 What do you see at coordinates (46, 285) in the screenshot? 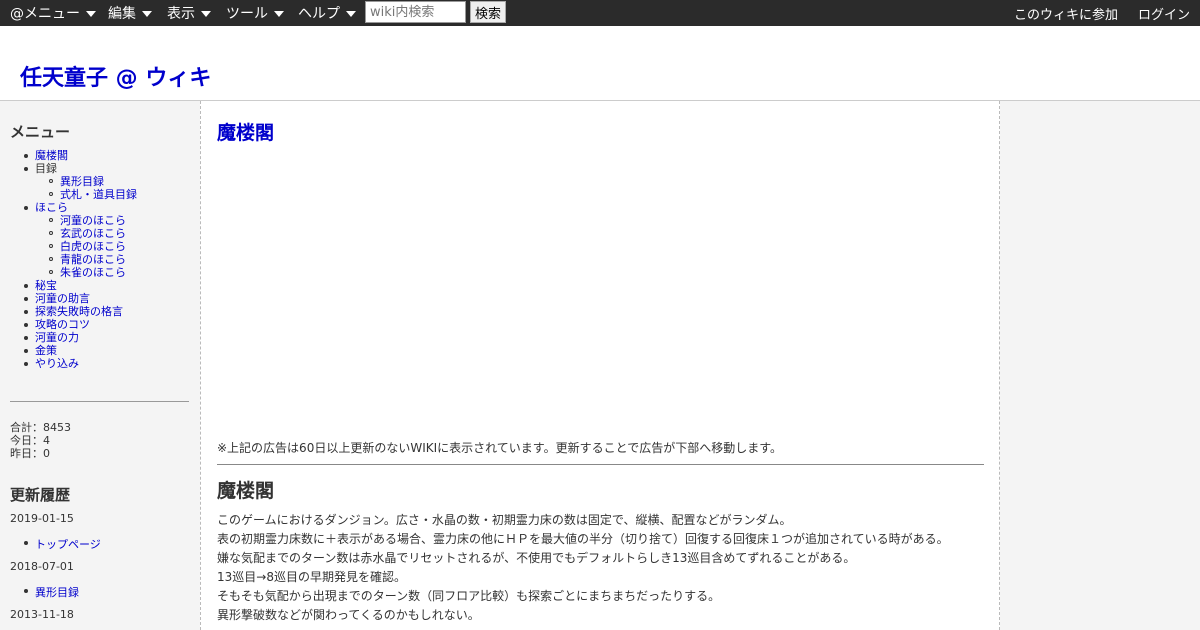
I see `sidebar-item-hihou: 秘宝` at bounding box center [46, 285].